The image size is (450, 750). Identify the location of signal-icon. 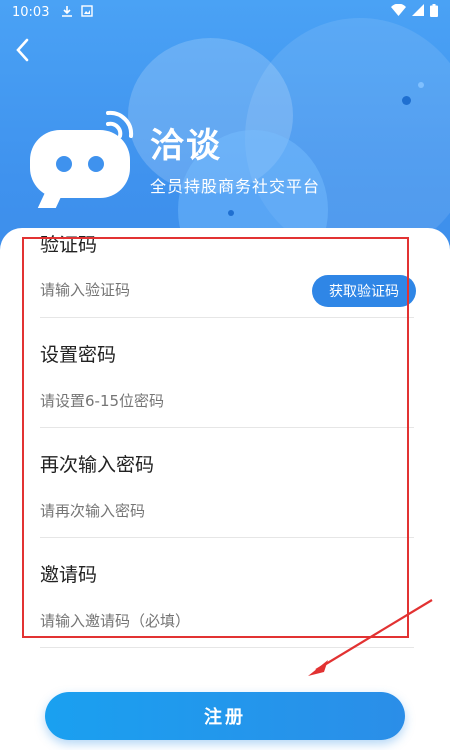
(418, 12).